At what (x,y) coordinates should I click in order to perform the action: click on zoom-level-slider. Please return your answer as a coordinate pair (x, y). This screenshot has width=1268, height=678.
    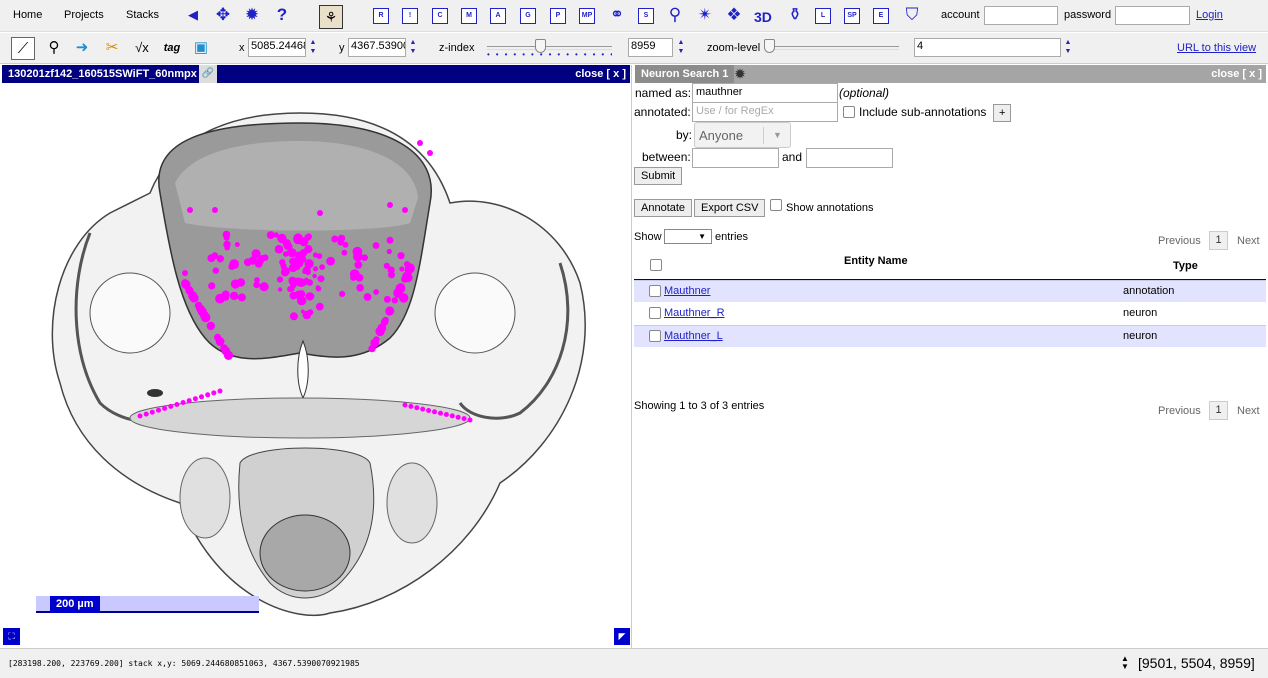
    Looking at the image, I should click on (831, 48).